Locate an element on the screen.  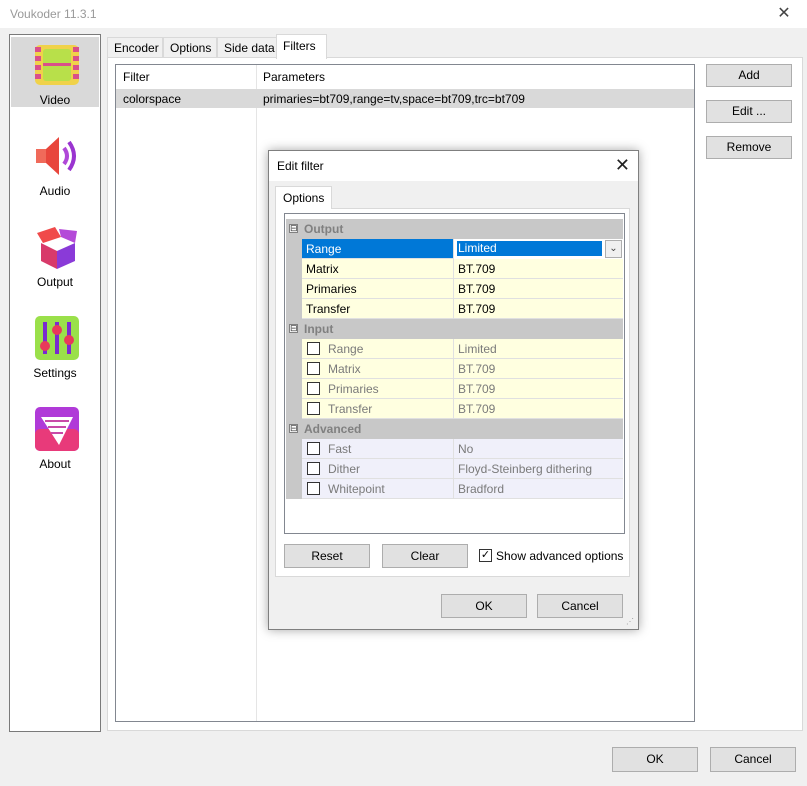
add-button: Add is located at coordinates (749, 75).